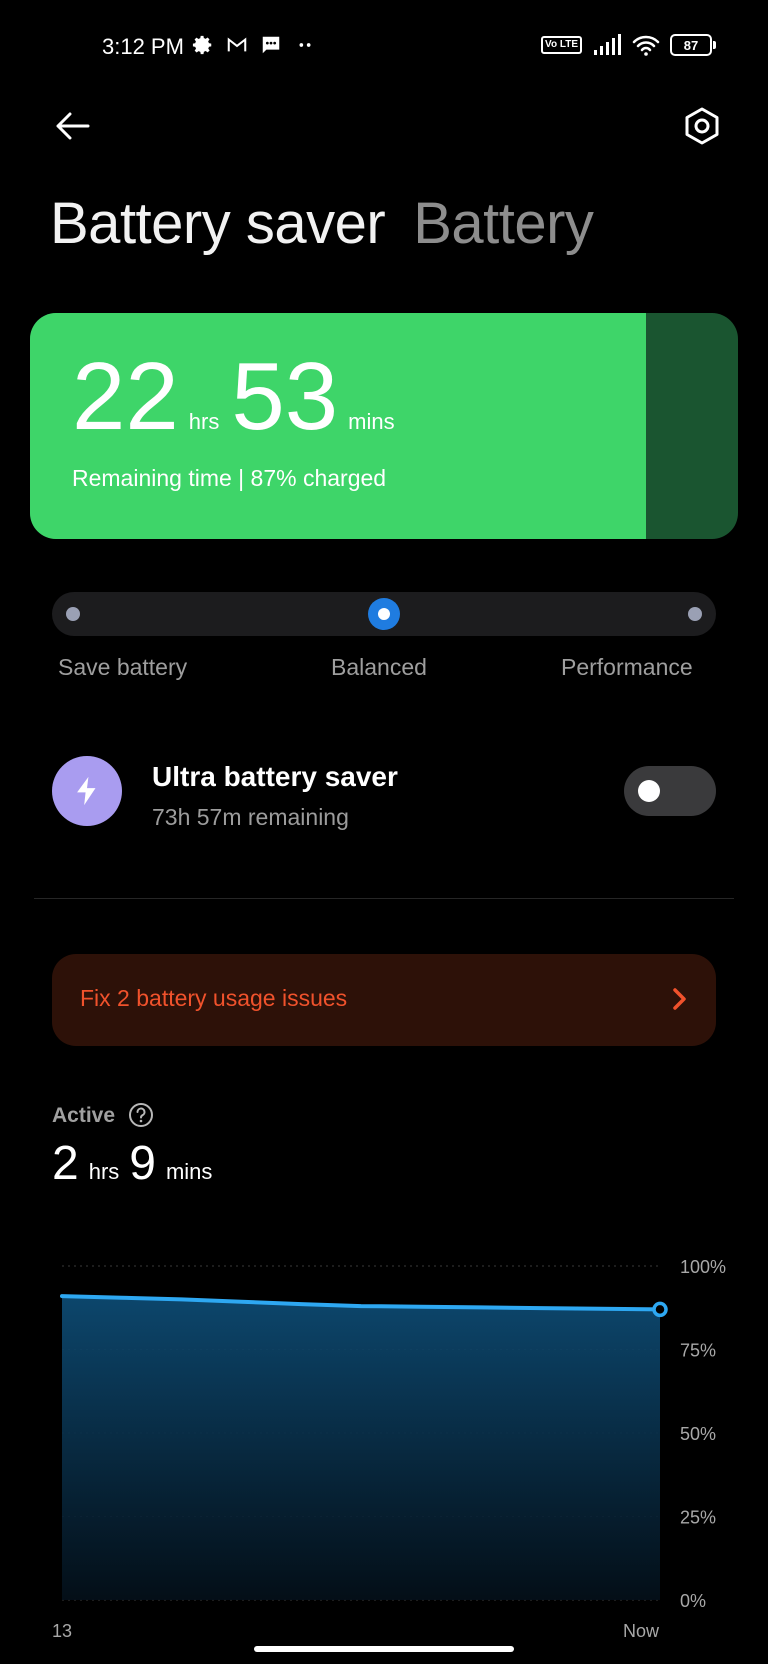  I want to click on y-tick-label: 0%, so click(693, 1601).